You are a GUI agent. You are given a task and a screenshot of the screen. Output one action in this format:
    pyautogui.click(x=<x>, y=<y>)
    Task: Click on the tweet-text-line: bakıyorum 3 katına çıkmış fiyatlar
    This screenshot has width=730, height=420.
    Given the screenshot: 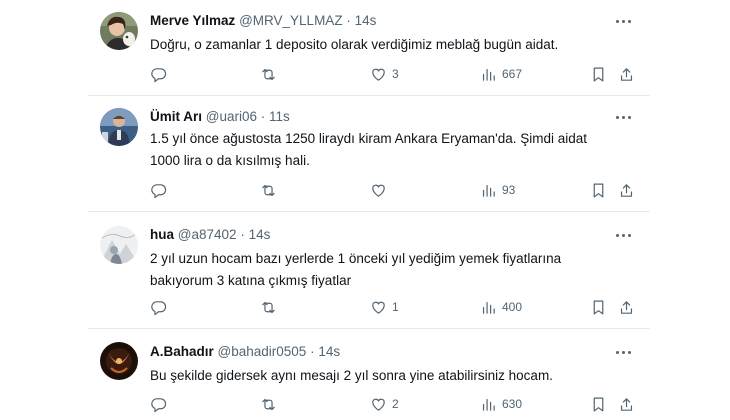 What is the action you would take?
    pyautogui.click(x=251, y=280)
    